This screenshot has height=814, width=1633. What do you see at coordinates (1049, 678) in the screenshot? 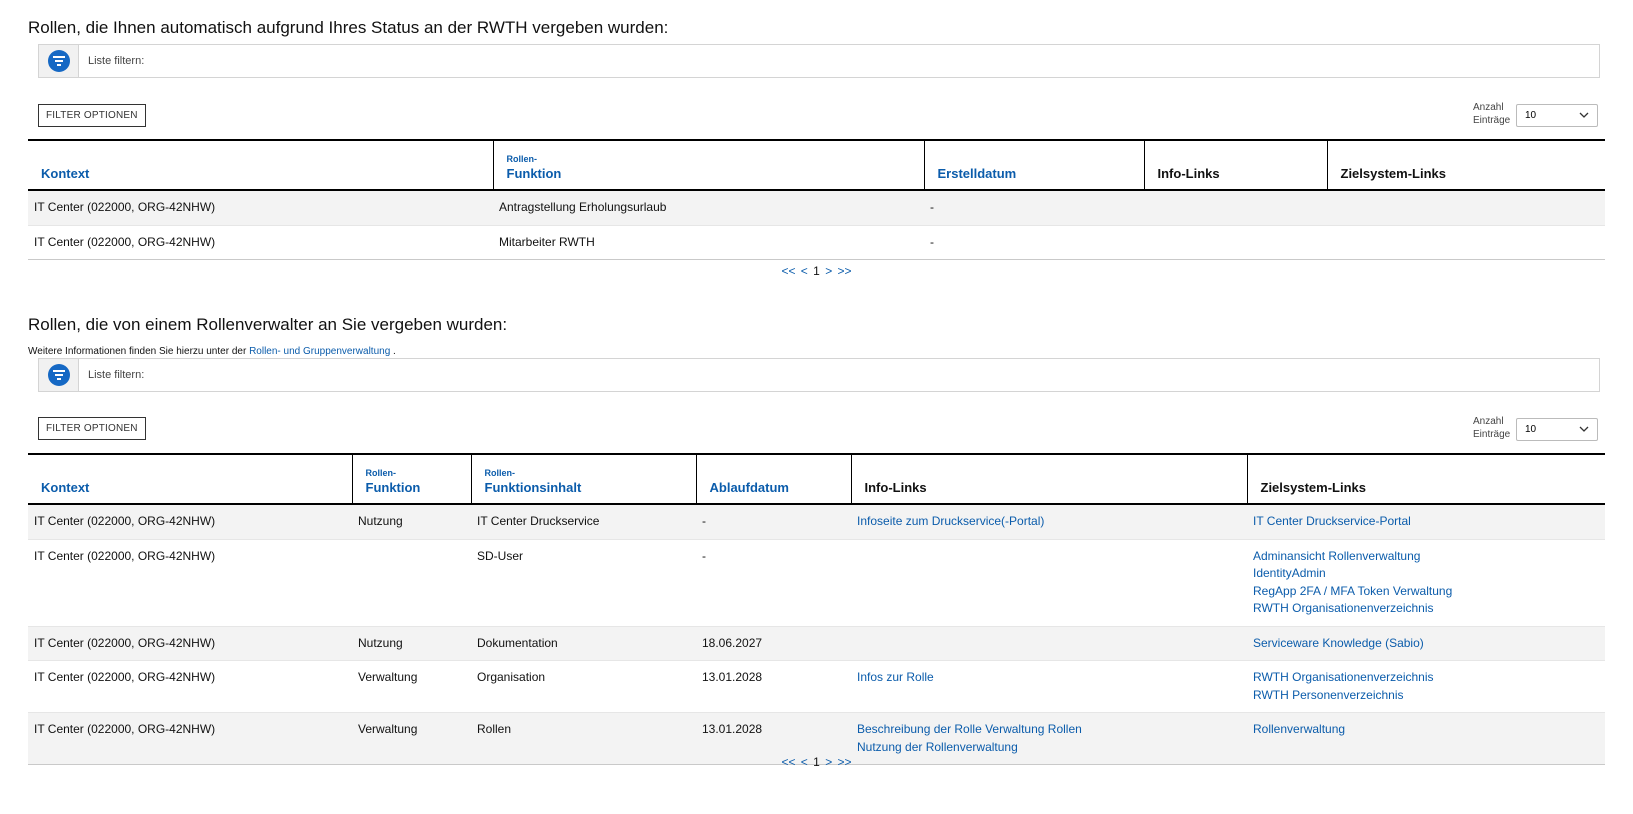
I see `info-link: Infos zur Rolle` at bounding box center [1049, 678].